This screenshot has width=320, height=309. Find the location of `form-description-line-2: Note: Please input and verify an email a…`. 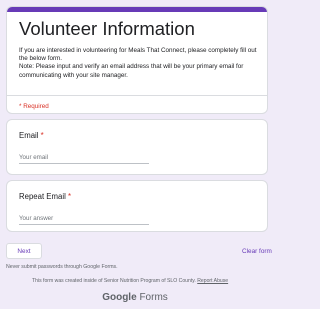

form-description-line-2: Note: Please input and verify an email a… is located at coordinates (131, 71).